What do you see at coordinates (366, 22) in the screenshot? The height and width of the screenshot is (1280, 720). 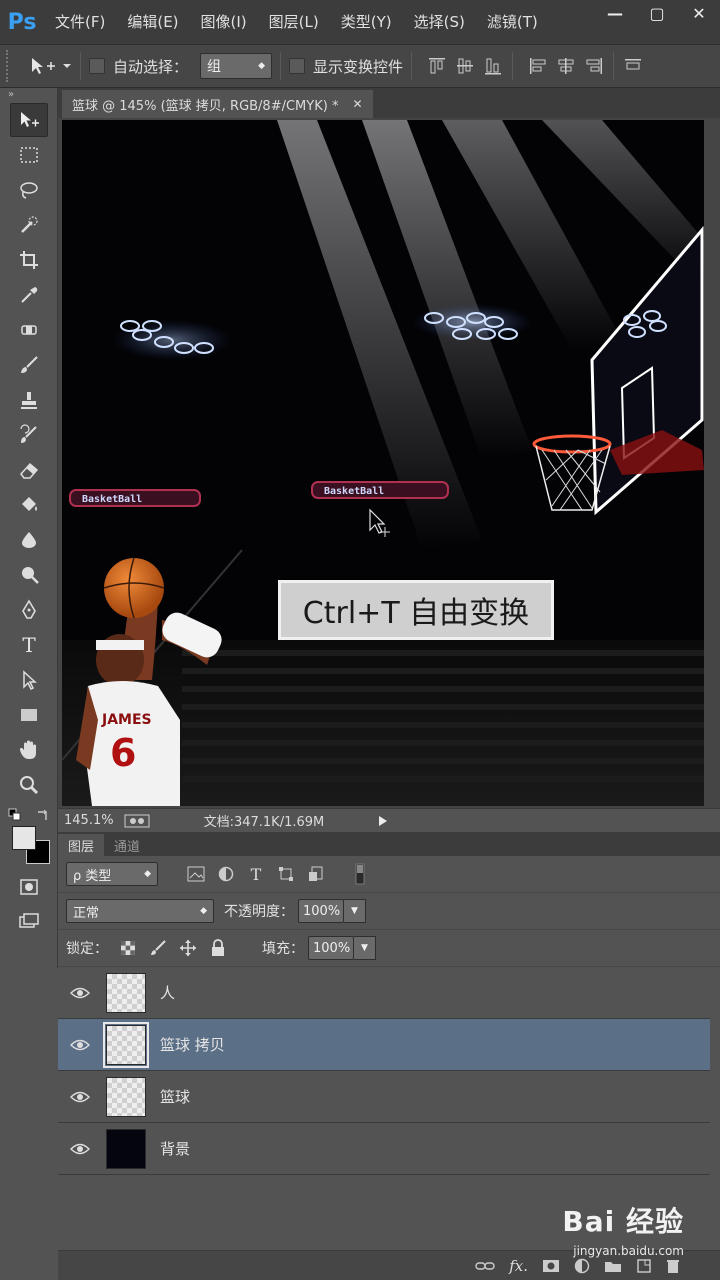 I see `menu-type: 类型(Y)` at bounding box center [366, 22].